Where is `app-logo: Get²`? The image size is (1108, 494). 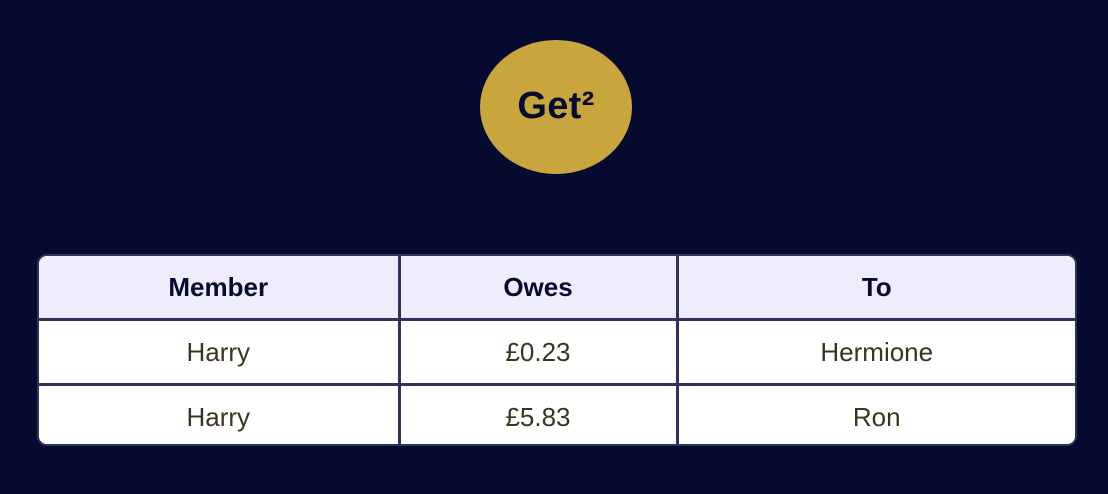
app-logo: Get² is located at coordinates (556, 107).